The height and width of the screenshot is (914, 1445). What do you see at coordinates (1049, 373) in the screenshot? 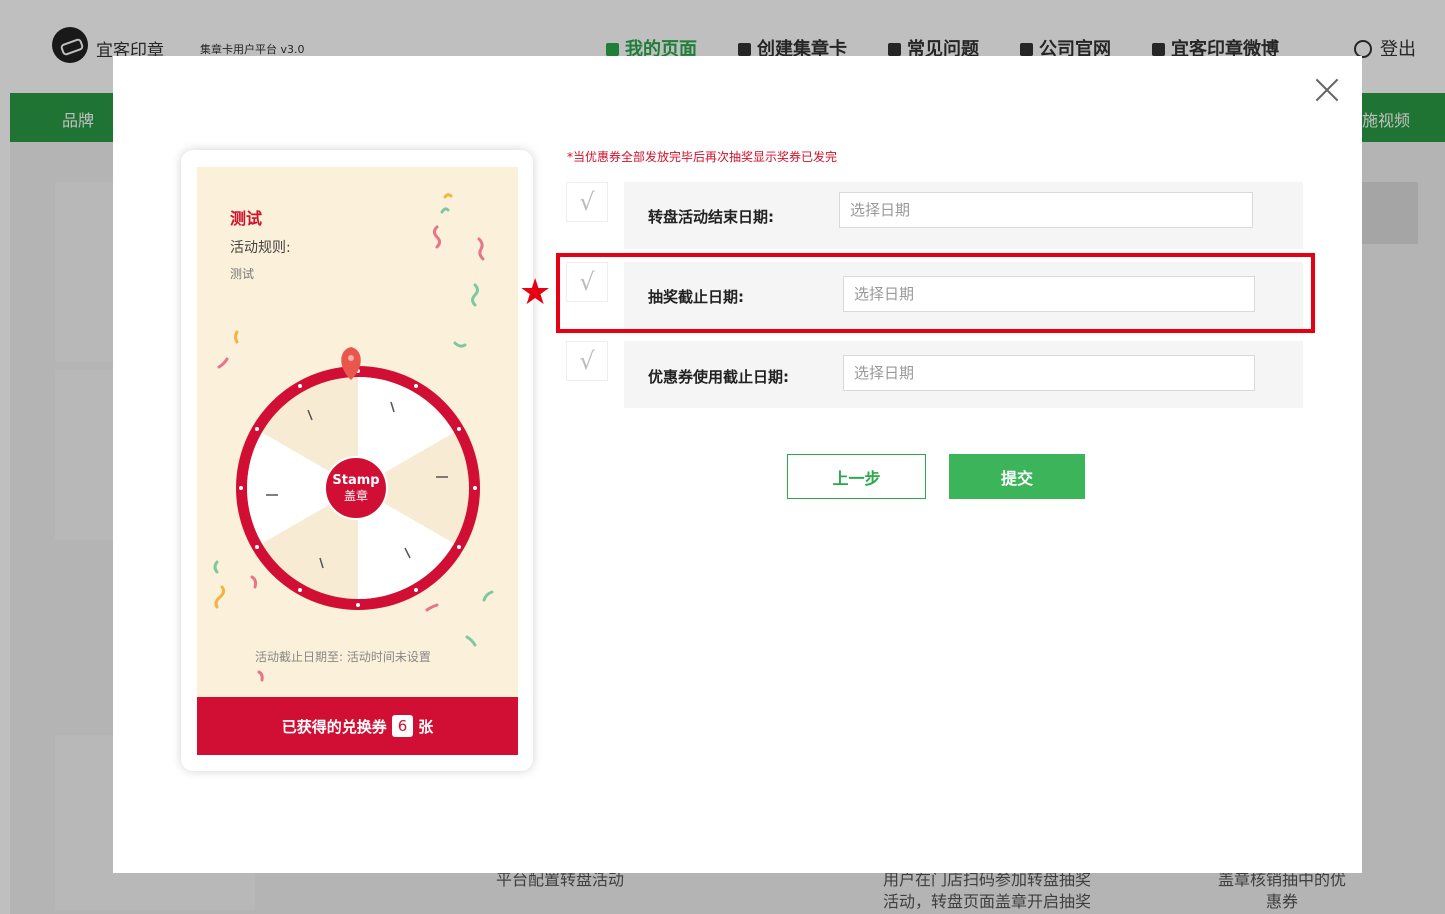
I see `coupon-end-date-input` at bounding box center [1049, 373].